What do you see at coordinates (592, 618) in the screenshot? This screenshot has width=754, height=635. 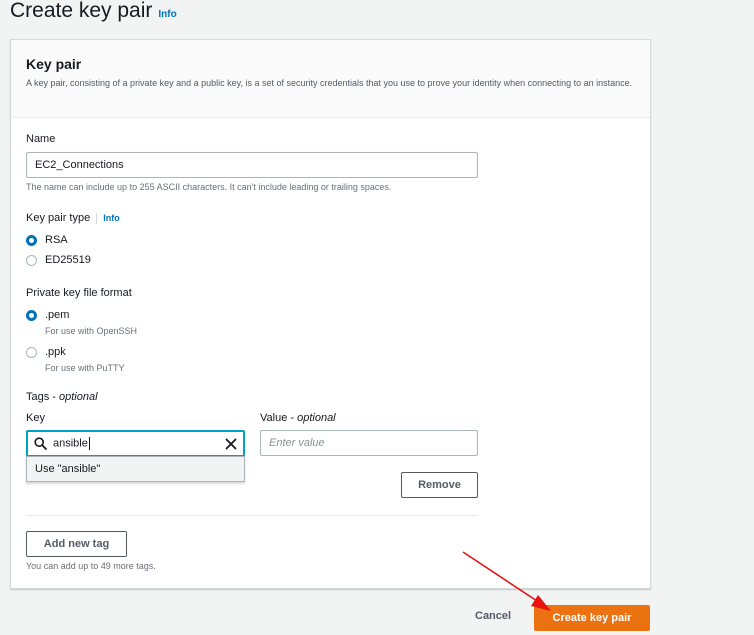 I see `create-key-pair-button: Create key pair` at bounding box center [592, 618].